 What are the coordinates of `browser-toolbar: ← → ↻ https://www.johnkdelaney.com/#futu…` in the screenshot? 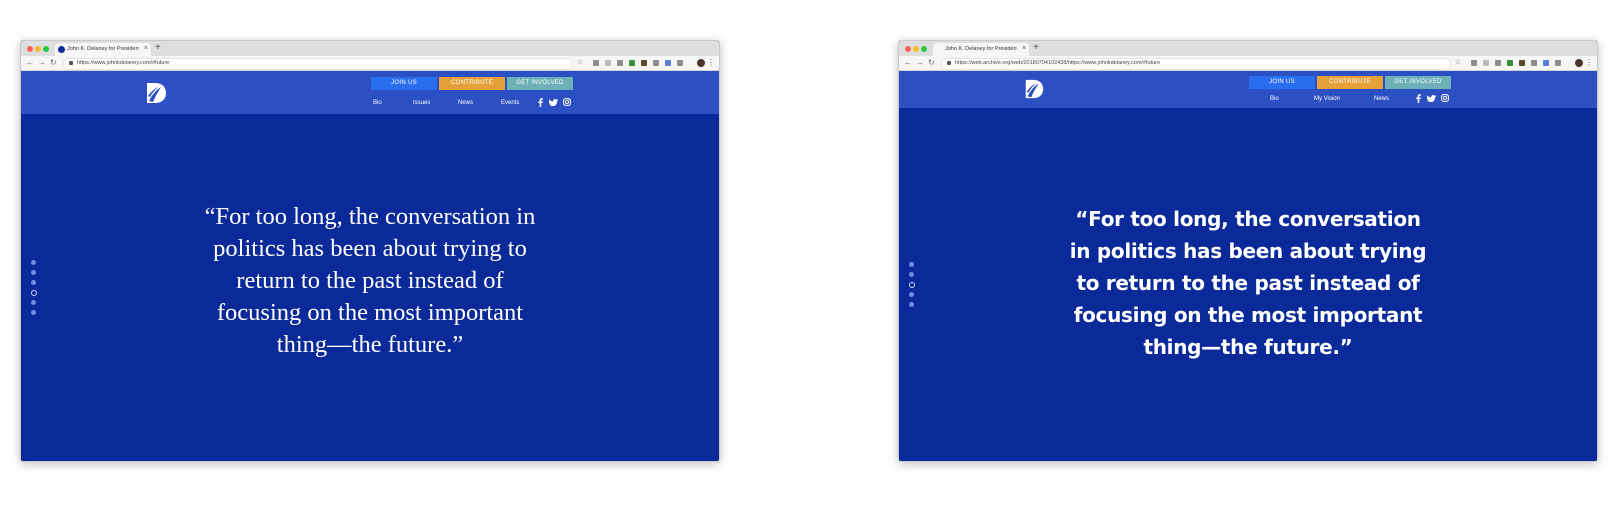 It's located at (370, 63).